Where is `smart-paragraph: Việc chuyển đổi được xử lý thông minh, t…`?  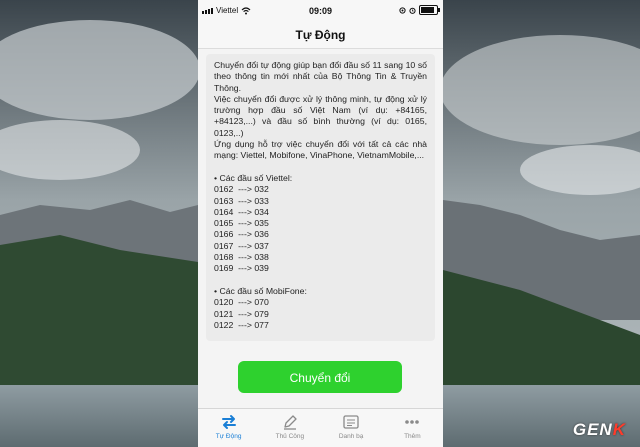
smart-paragraph: Việc chuyển đổi được xử lý thông minh, t… is located at coordinates (320, 115).